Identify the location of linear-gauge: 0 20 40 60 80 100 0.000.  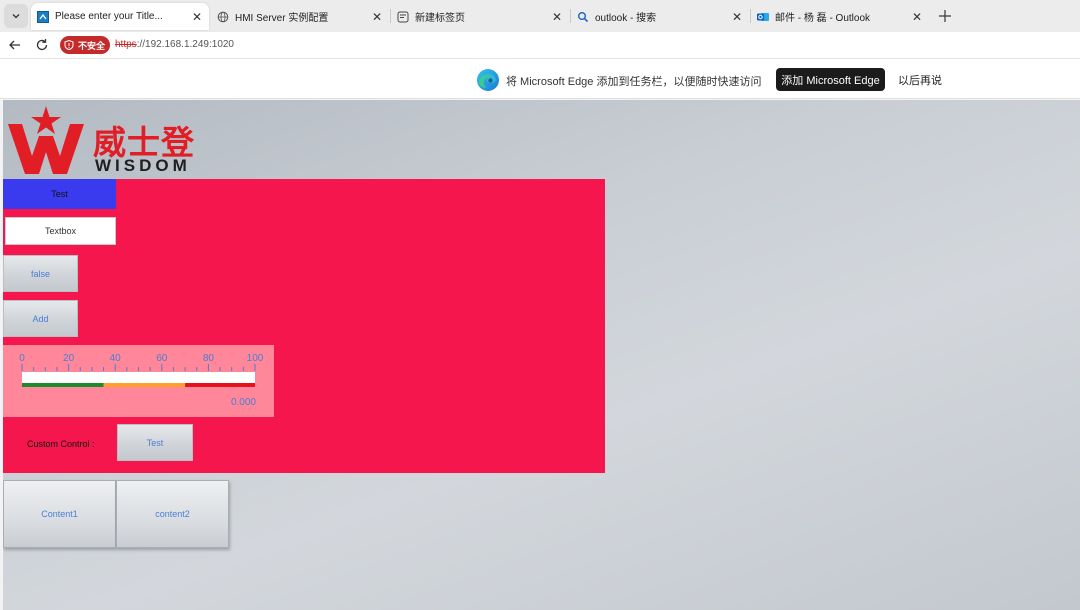
(138, 381).